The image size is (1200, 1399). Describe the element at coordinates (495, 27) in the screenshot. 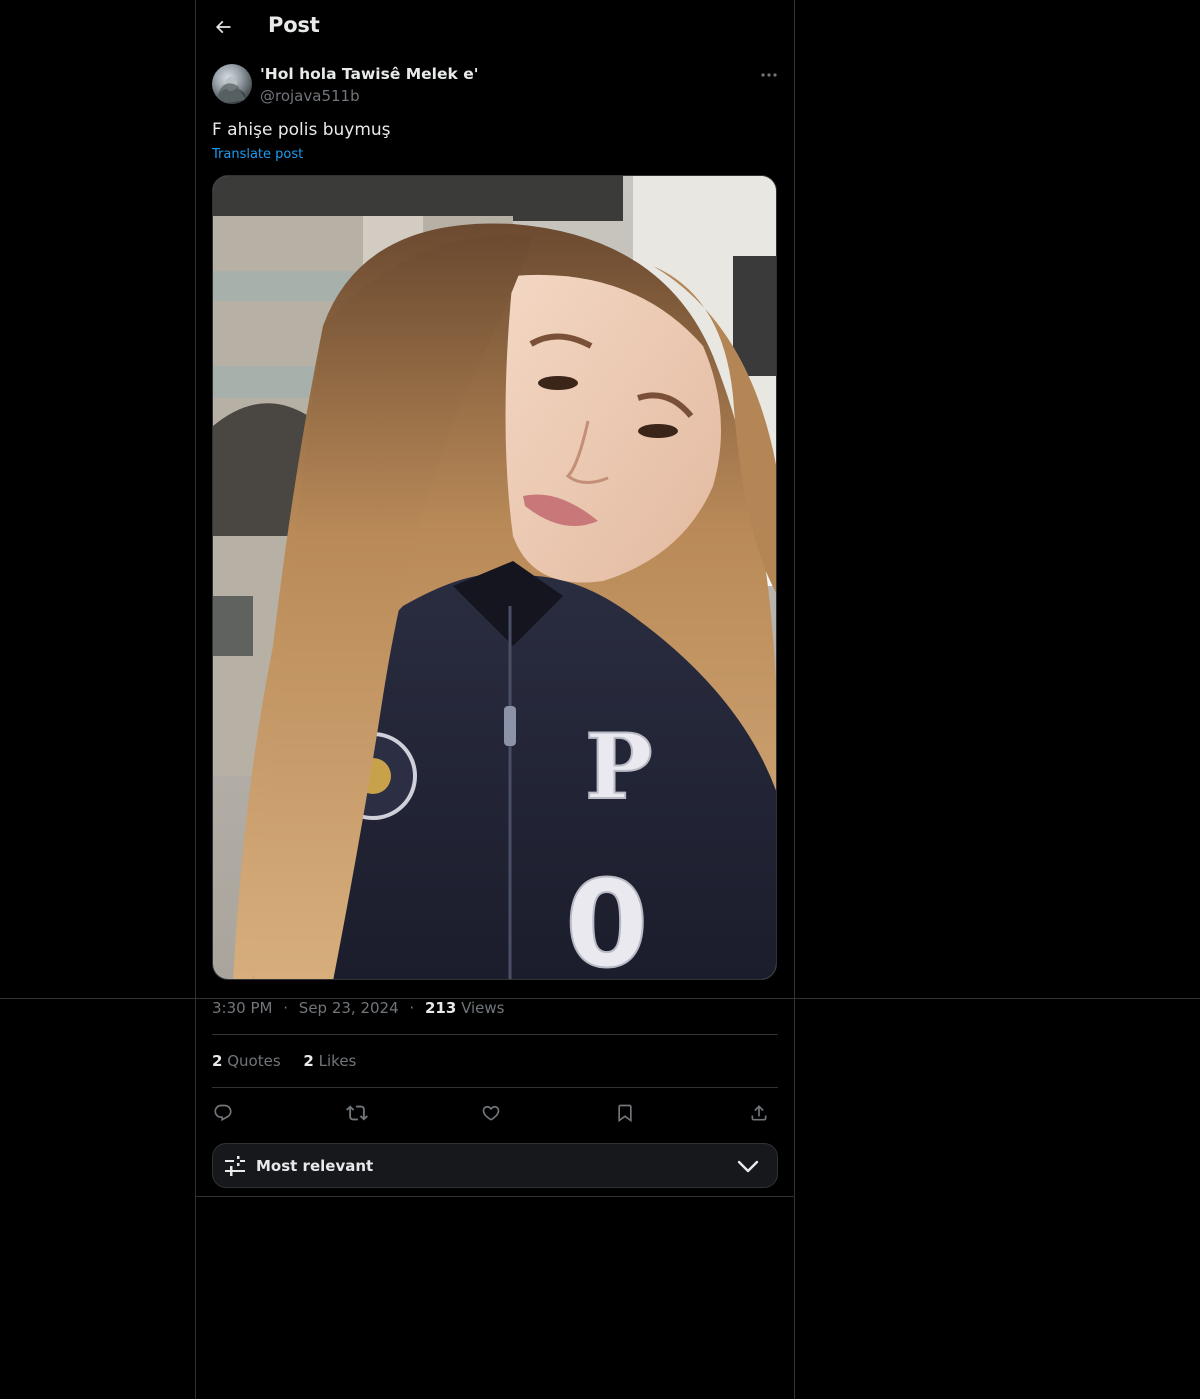

I see `top-bar: Post` at that location.